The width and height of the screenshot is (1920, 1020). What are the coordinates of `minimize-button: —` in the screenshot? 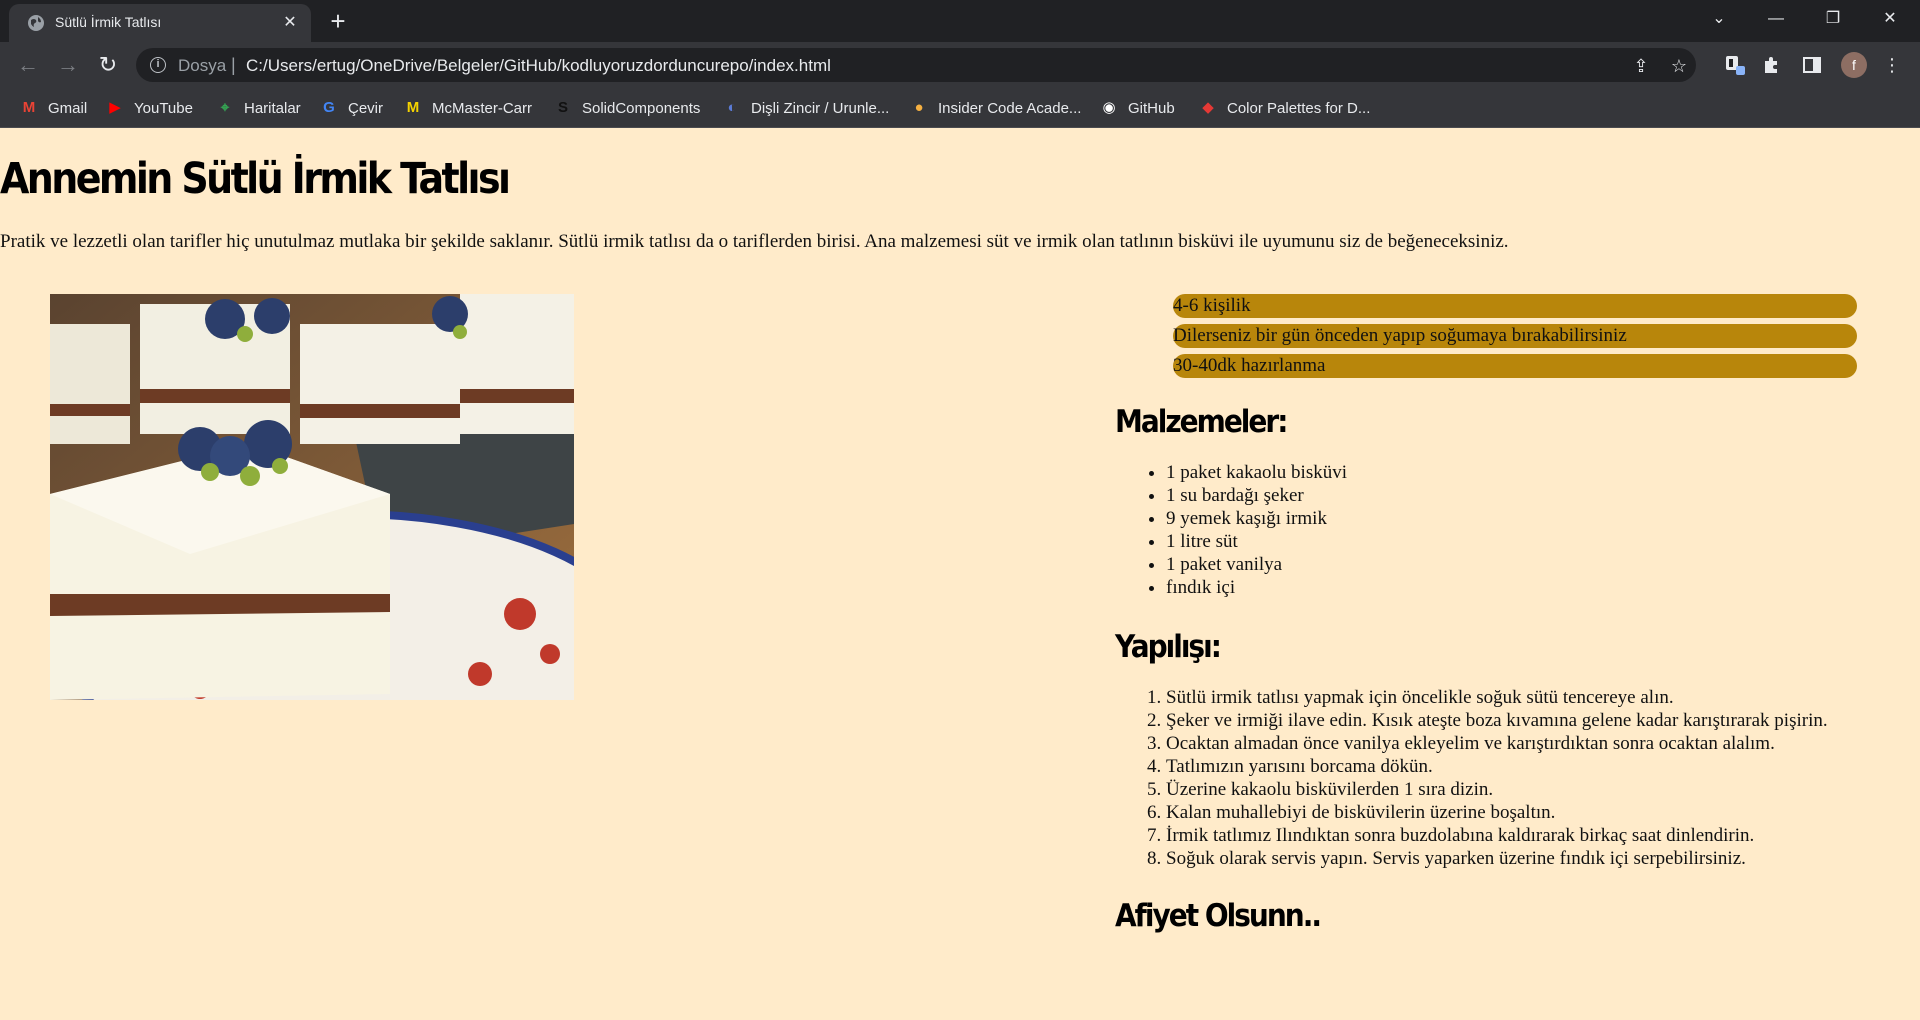 It's located at (1776, 19).